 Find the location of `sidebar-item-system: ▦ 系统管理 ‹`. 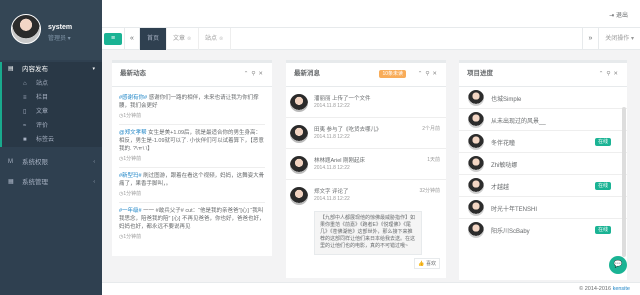

sidebar-item-system: ▦ 系统管理 ‹ is located at coordinates (51, 182).